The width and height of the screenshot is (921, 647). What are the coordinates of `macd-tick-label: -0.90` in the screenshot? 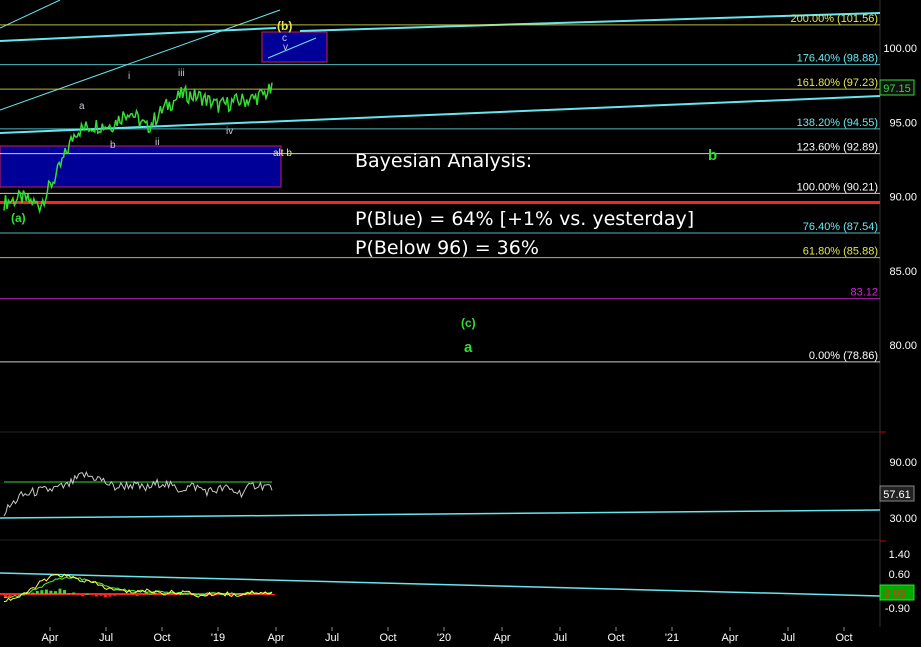 It's located at (897, 609).